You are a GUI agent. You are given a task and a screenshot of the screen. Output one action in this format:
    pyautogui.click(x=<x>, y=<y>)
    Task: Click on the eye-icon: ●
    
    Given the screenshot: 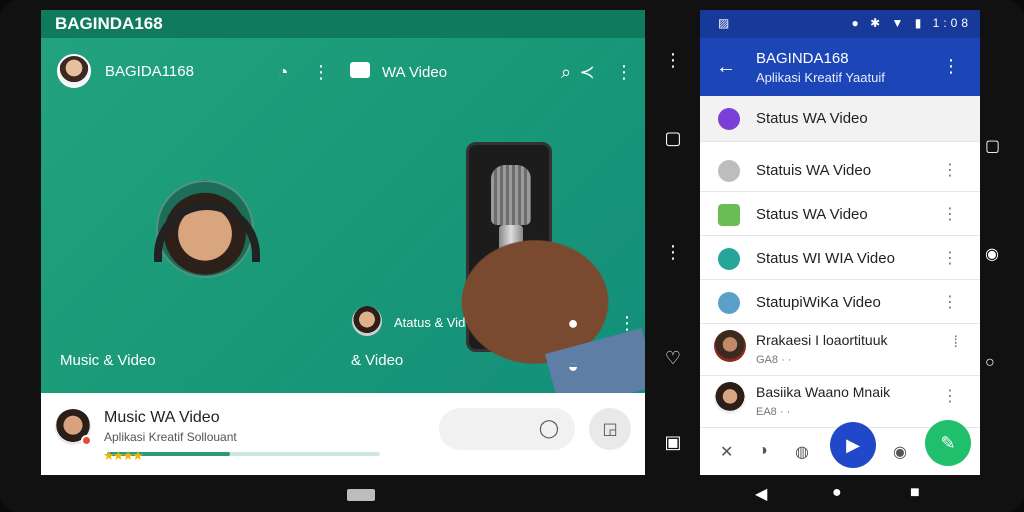 What is the action you would take?
    pyautogui.click(x=573, y=323)
    